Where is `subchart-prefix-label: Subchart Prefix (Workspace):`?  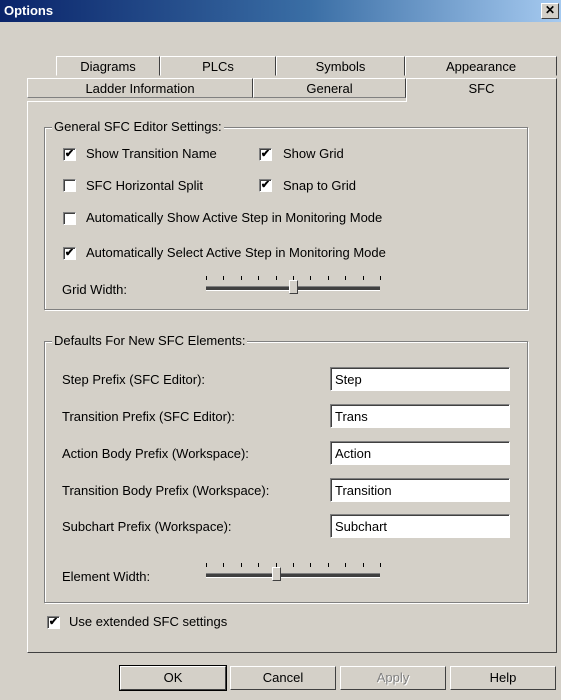 subchart-prefix-label: Subchart Prefix (Workspace): is located at coordinates (147, 526).